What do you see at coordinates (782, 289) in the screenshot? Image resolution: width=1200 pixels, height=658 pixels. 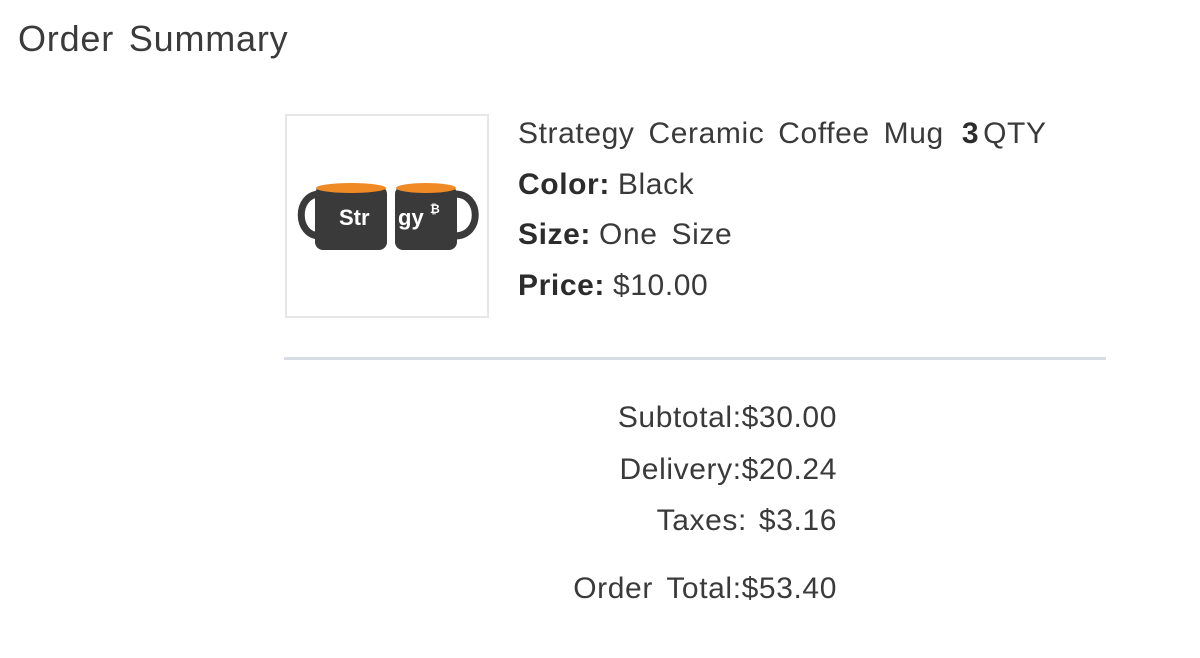 I see `product-price-row: Price: $10.00` at bounding box center [782, 289].